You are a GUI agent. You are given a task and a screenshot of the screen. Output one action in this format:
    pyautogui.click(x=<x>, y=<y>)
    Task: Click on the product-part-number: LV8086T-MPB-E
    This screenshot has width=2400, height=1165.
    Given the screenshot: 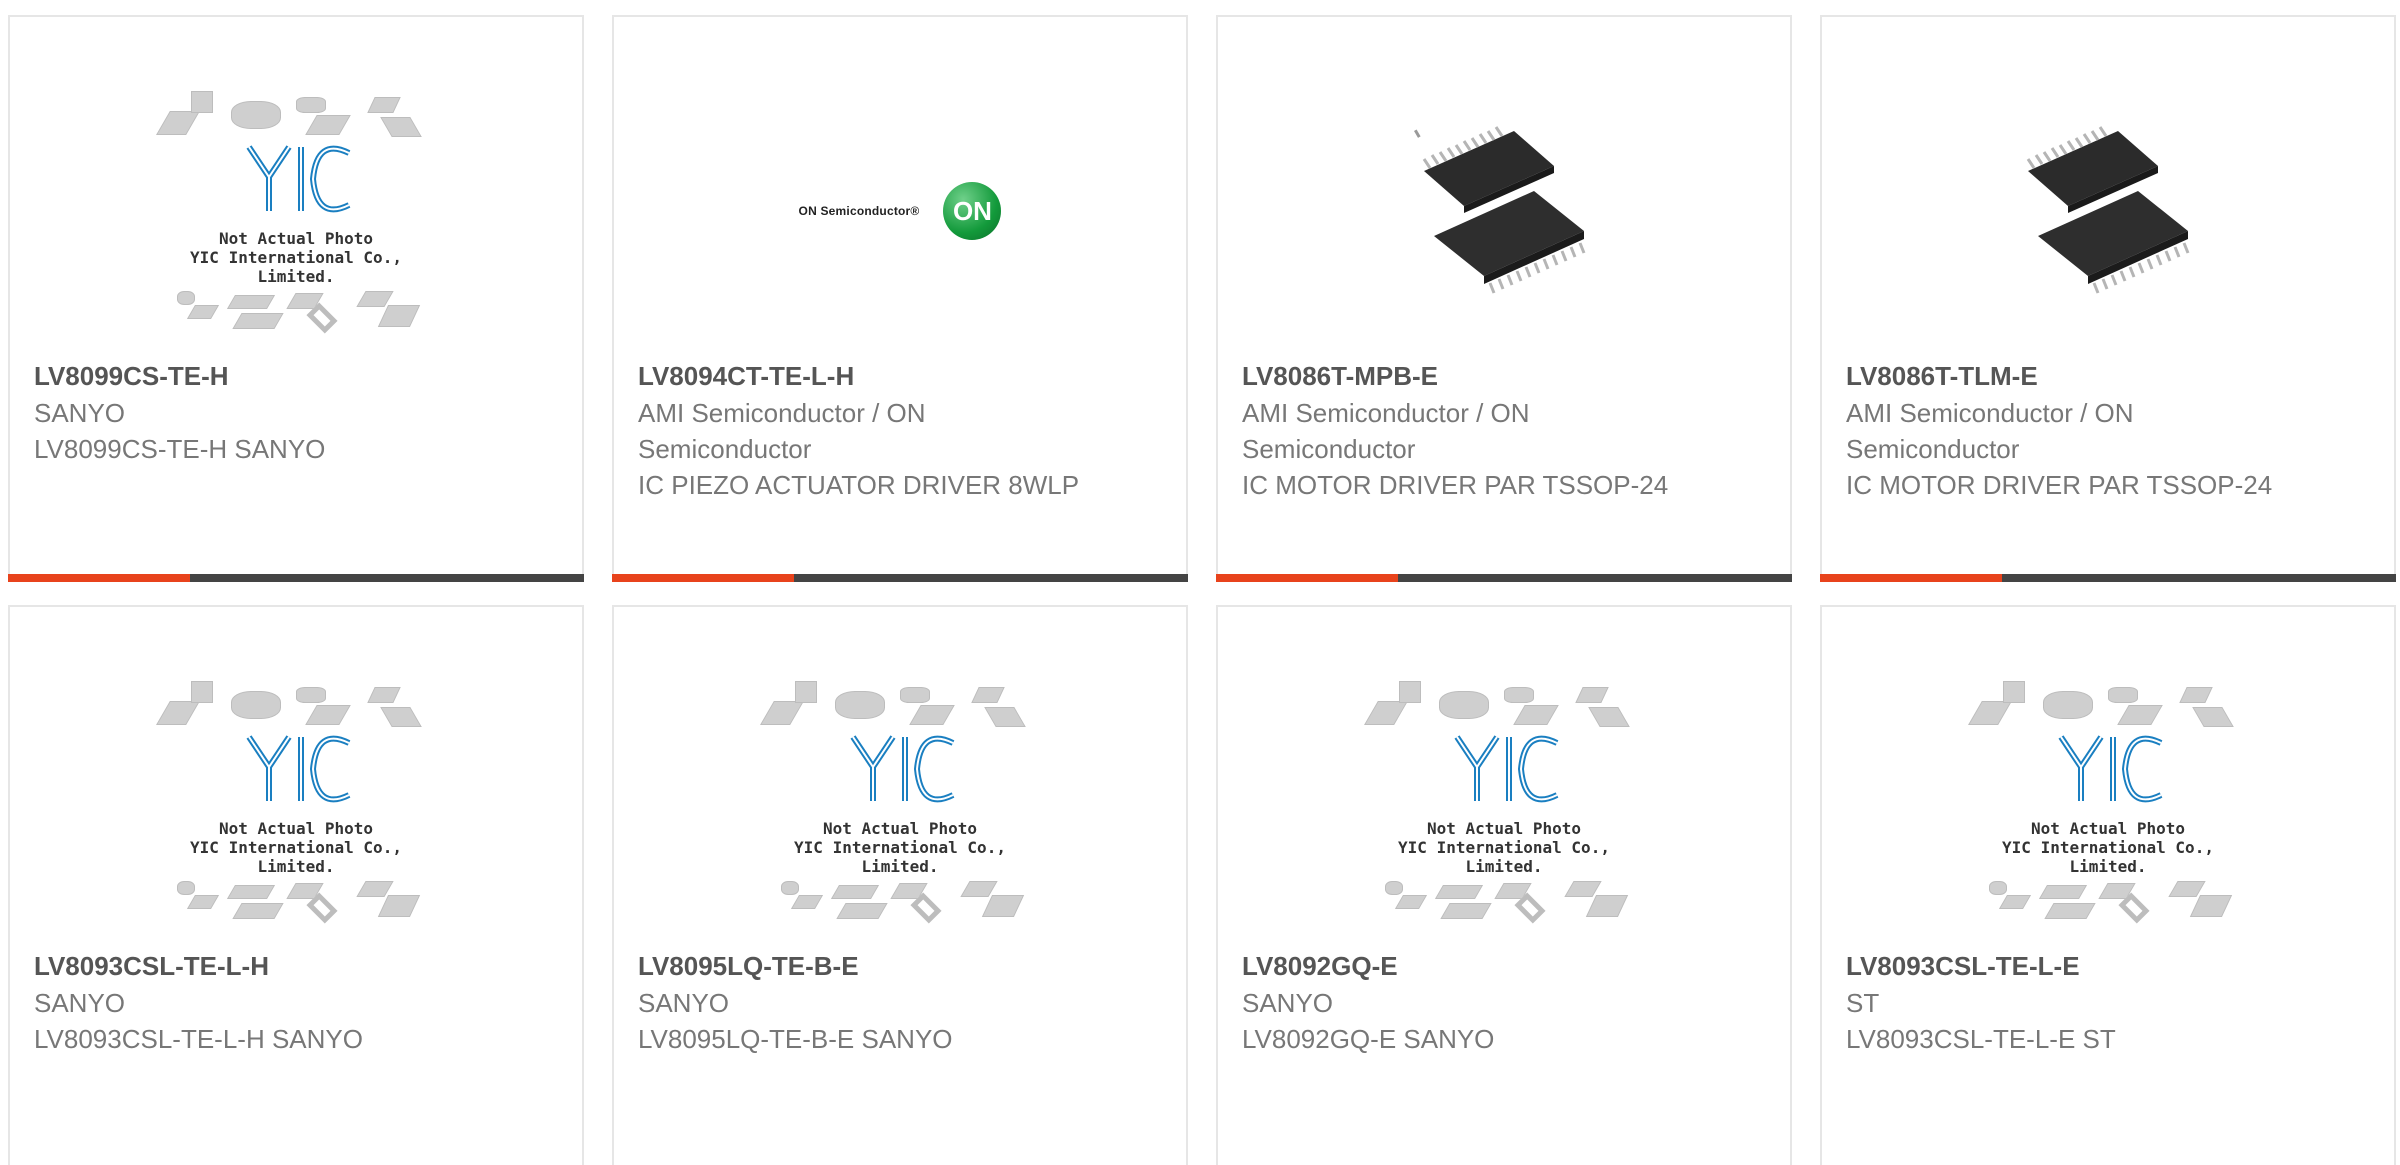 What is the action you would take?
    pyautogui.click(x=1504, y=376)
    